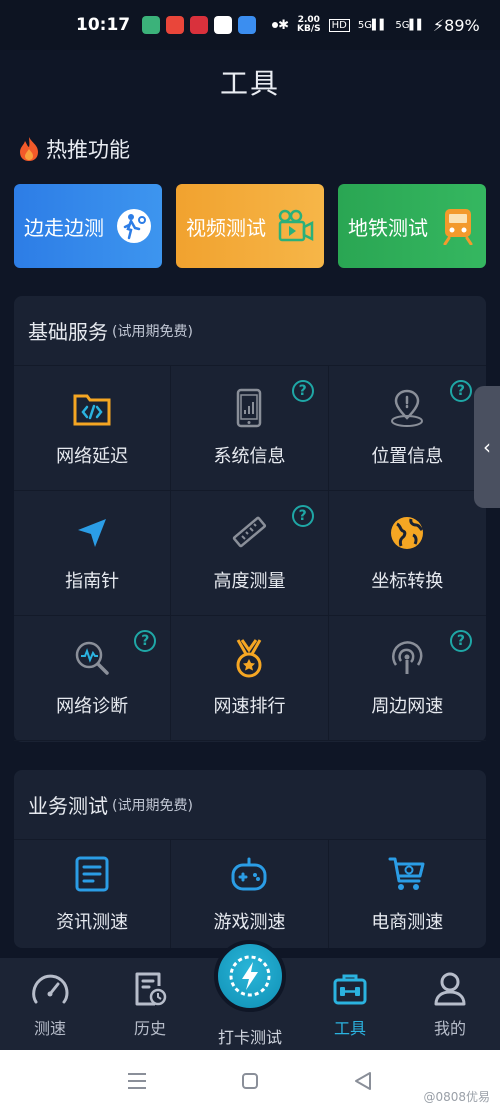 The width and height of the screenshot is (500, 1111). Describe the element at coordinates (92, 874) in the screenshot. I see `news-icon` at that location.